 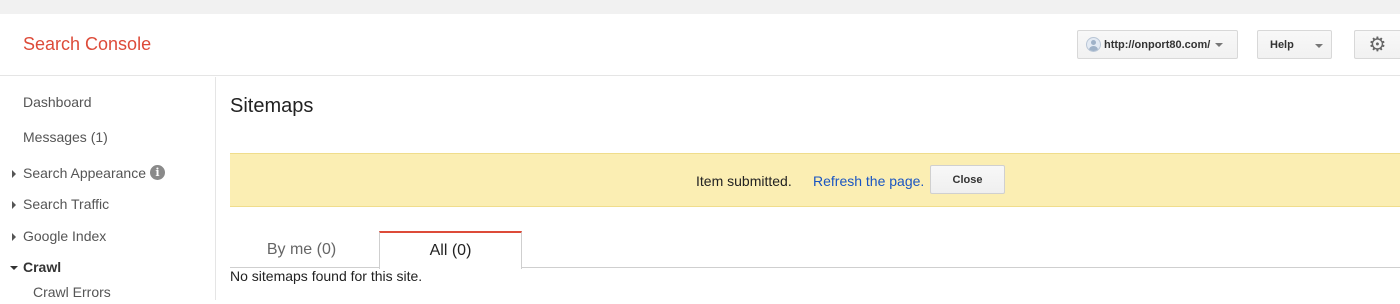 I want to click on sidebar-item-messages: Messages (1), so click(x=108, y=139).